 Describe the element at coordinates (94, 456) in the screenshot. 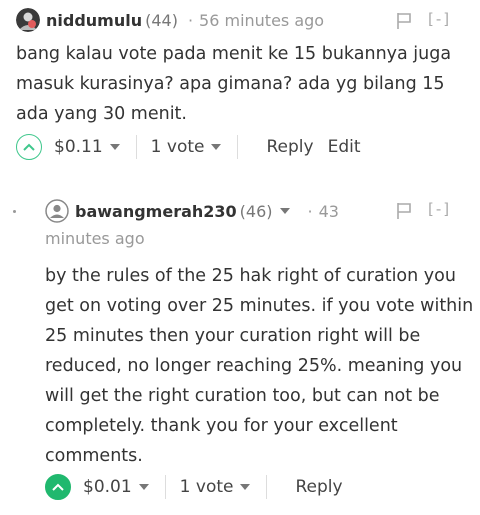

I see `comment-line: comments.` at that location.